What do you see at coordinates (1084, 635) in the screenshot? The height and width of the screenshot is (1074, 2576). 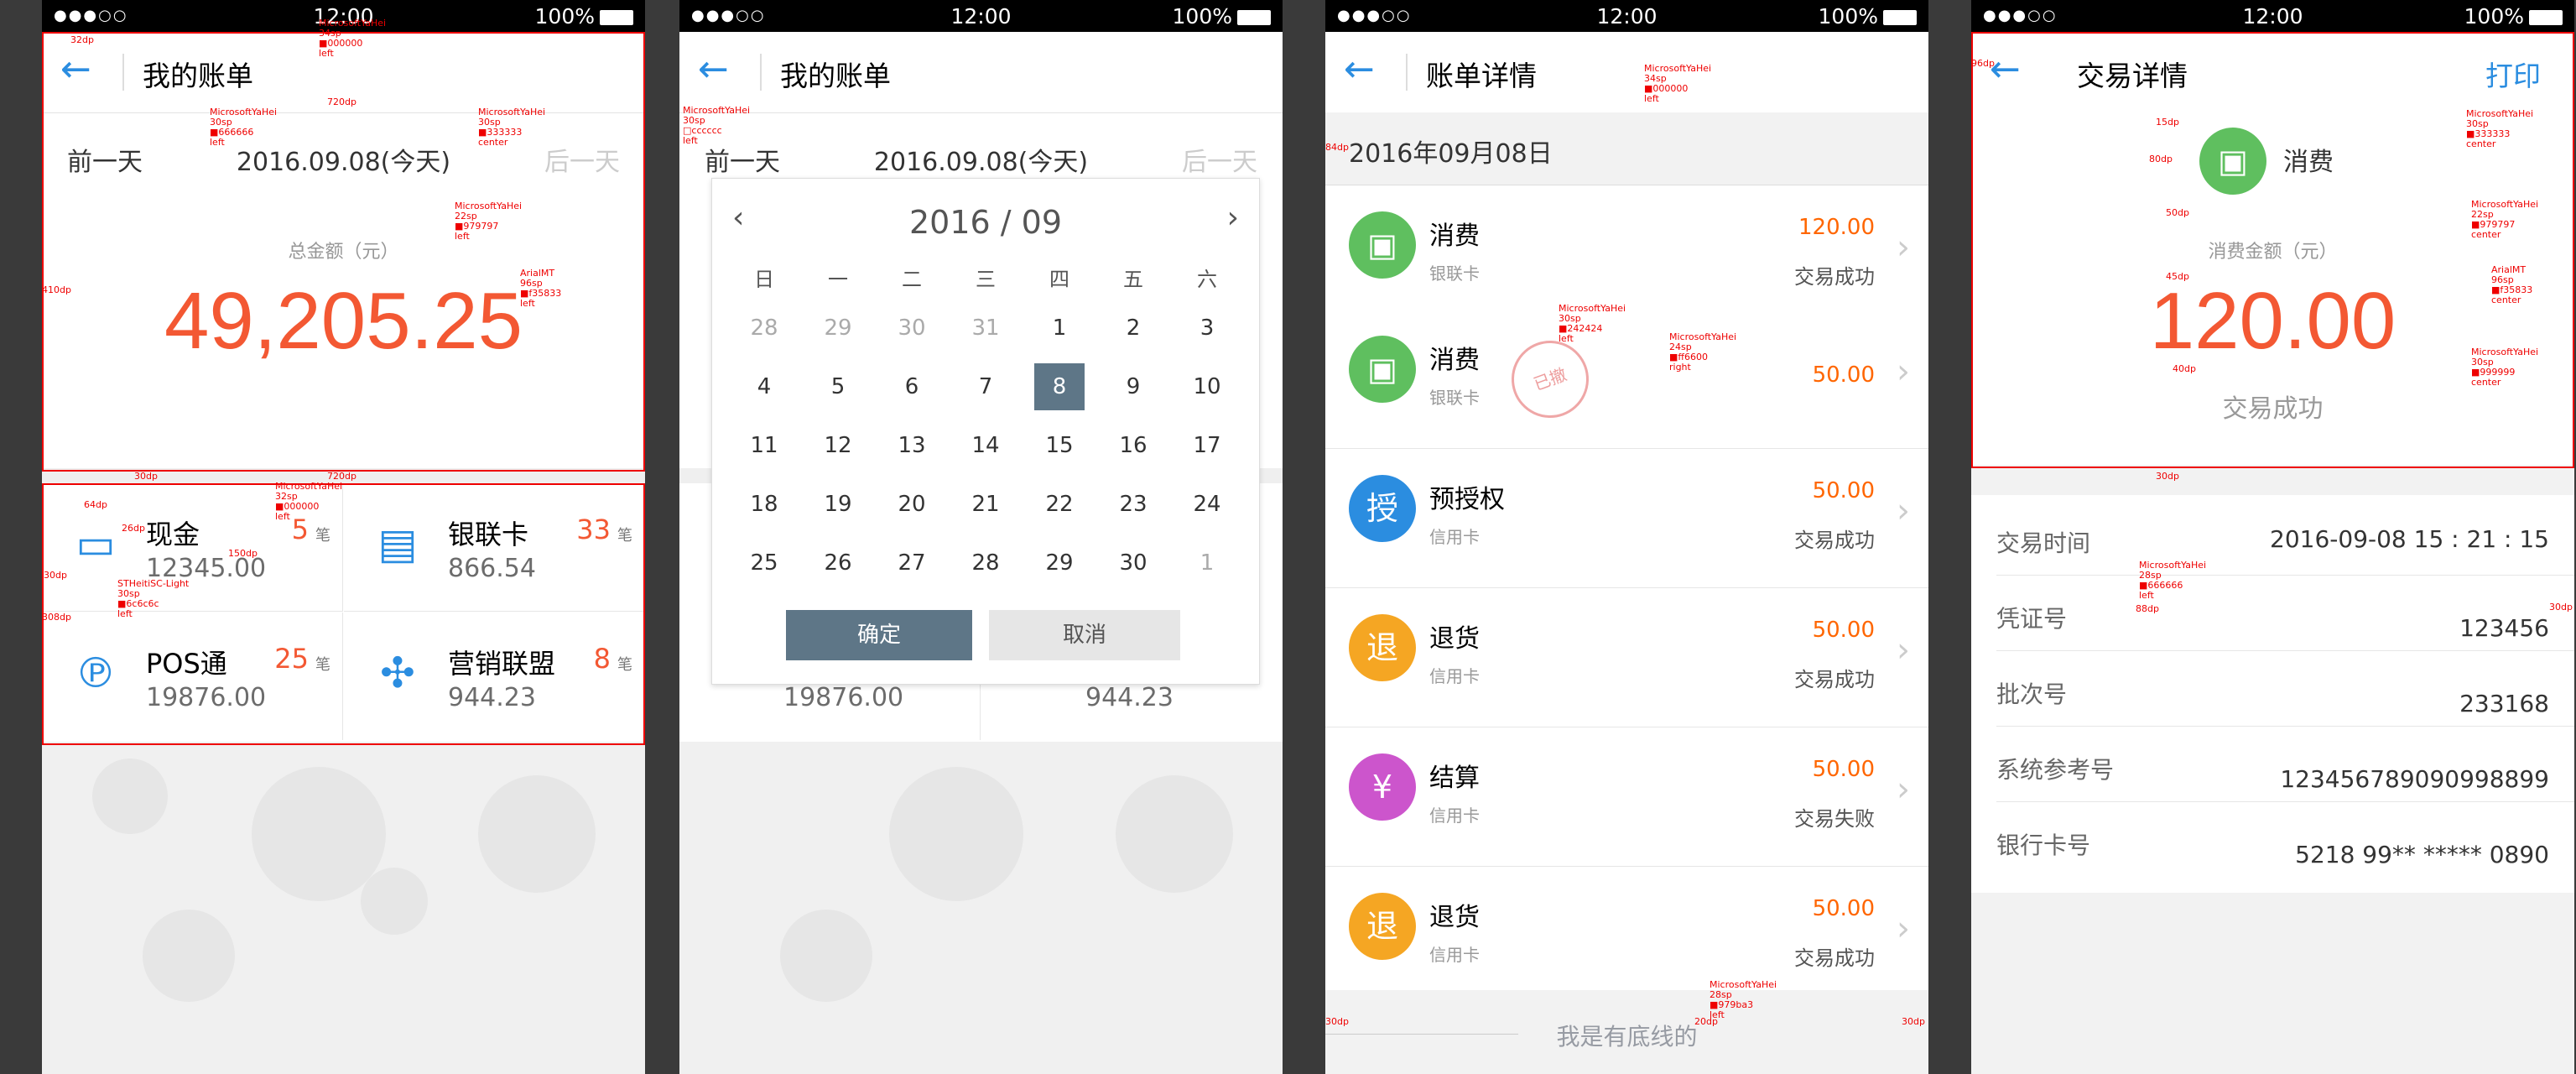 I see `cancel-button: 取消` at bounding box center [1084, 635].